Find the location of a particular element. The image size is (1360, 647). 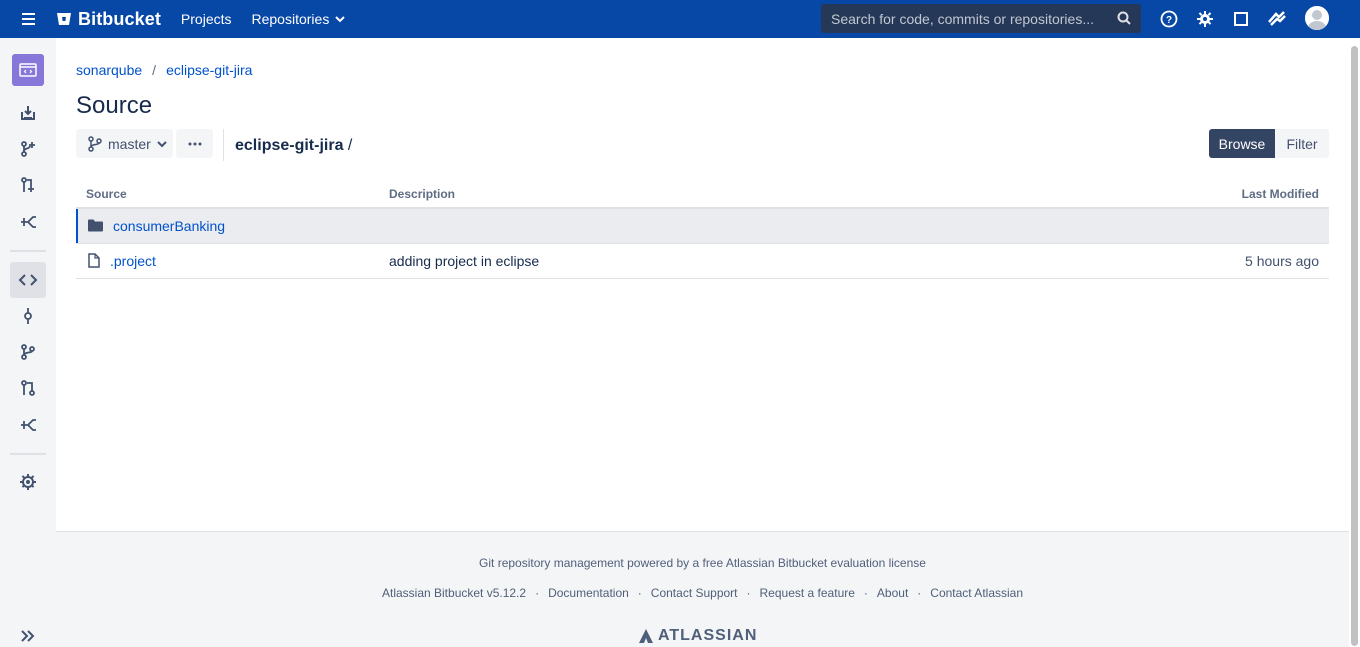

app-name: Bitbucket is located at coordinates (119, 18).